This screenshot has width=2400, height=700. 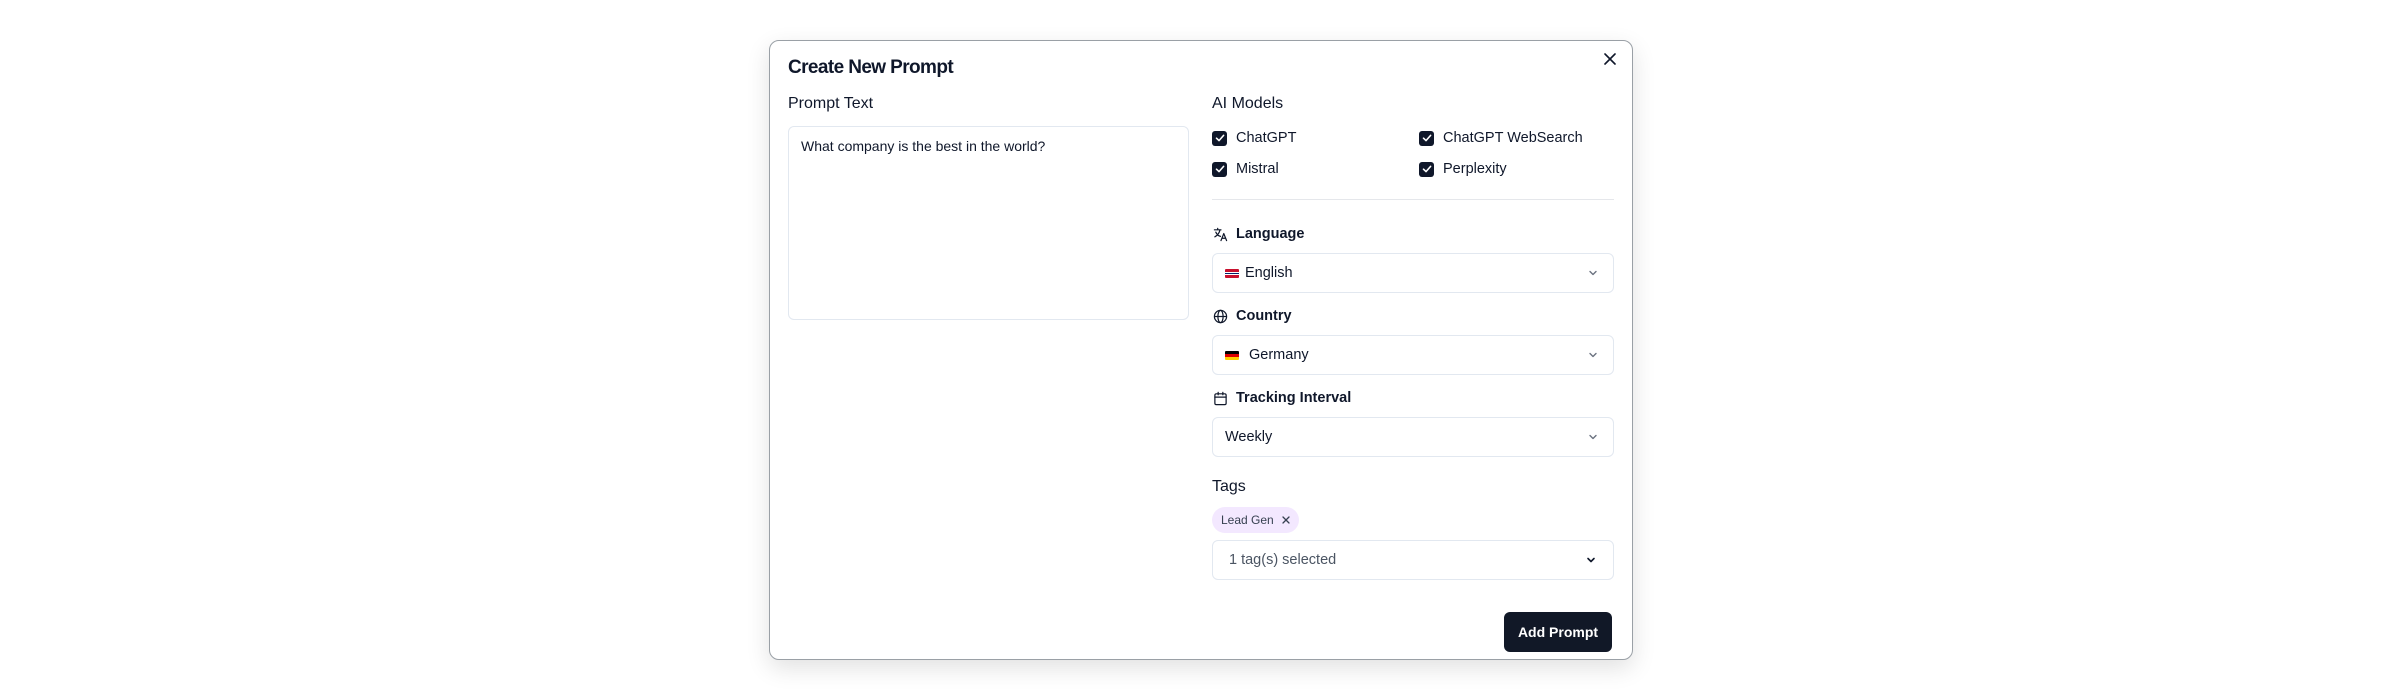 I want to click on country-select: Germany, so click(x=1413, y=355).